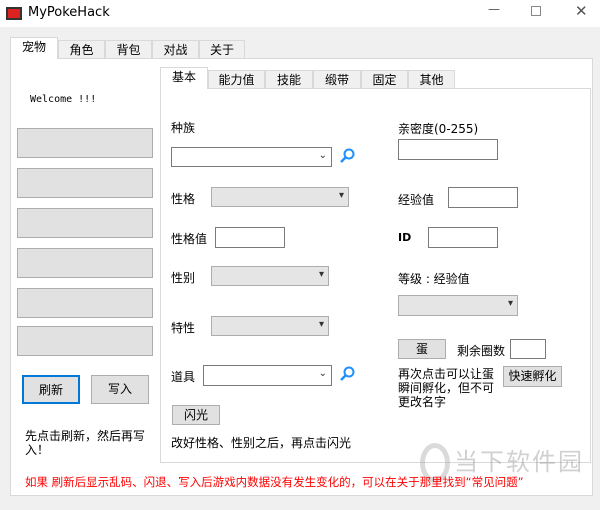  I want to click on friendship-input, so click(448, 149).